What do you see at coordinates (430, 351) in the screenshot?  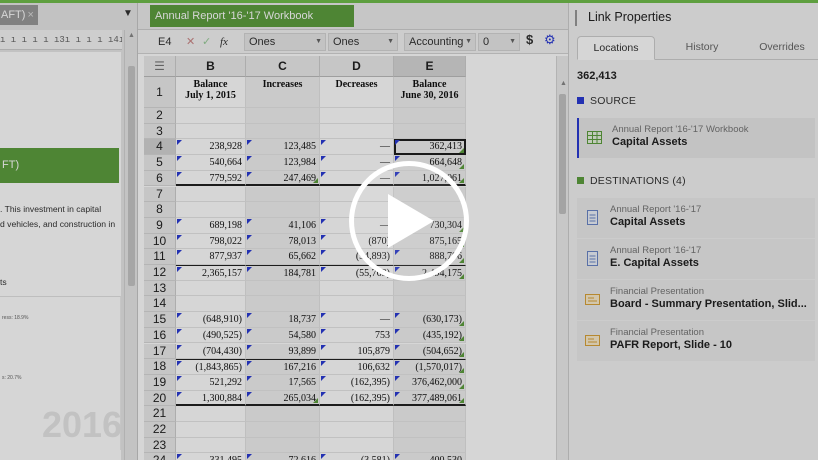 I see `table-cell: (504,652)` at bounding box center [430, 351].